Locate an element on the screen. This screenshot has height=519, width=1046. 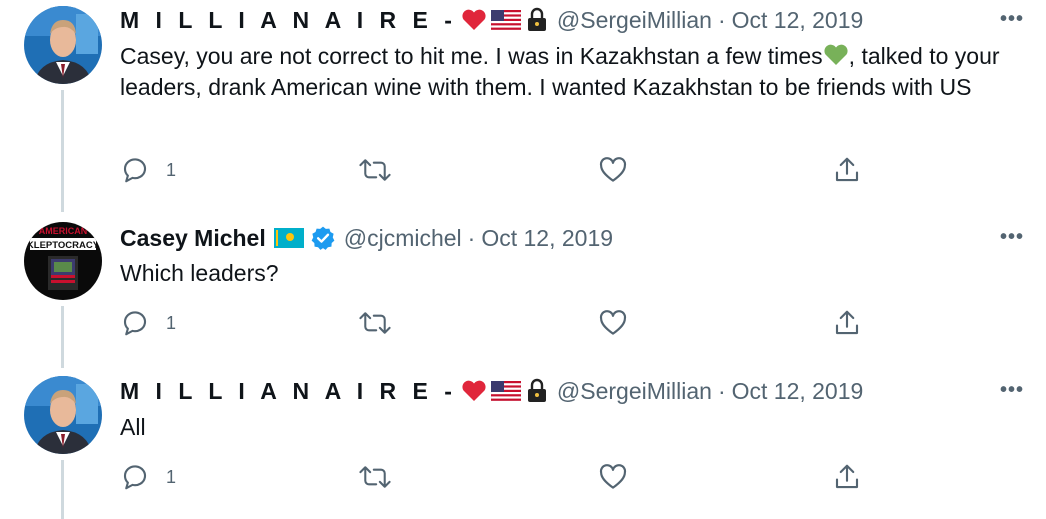
display-name: Casey Michel is located at coordinates (193, 238).